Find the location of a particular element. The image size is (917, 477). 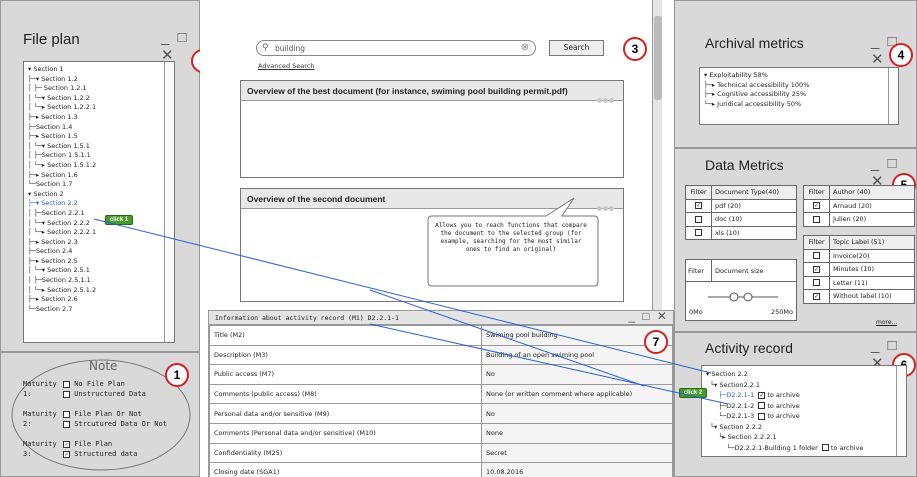

note-badge: 1 is located at coordinates (177, 375).